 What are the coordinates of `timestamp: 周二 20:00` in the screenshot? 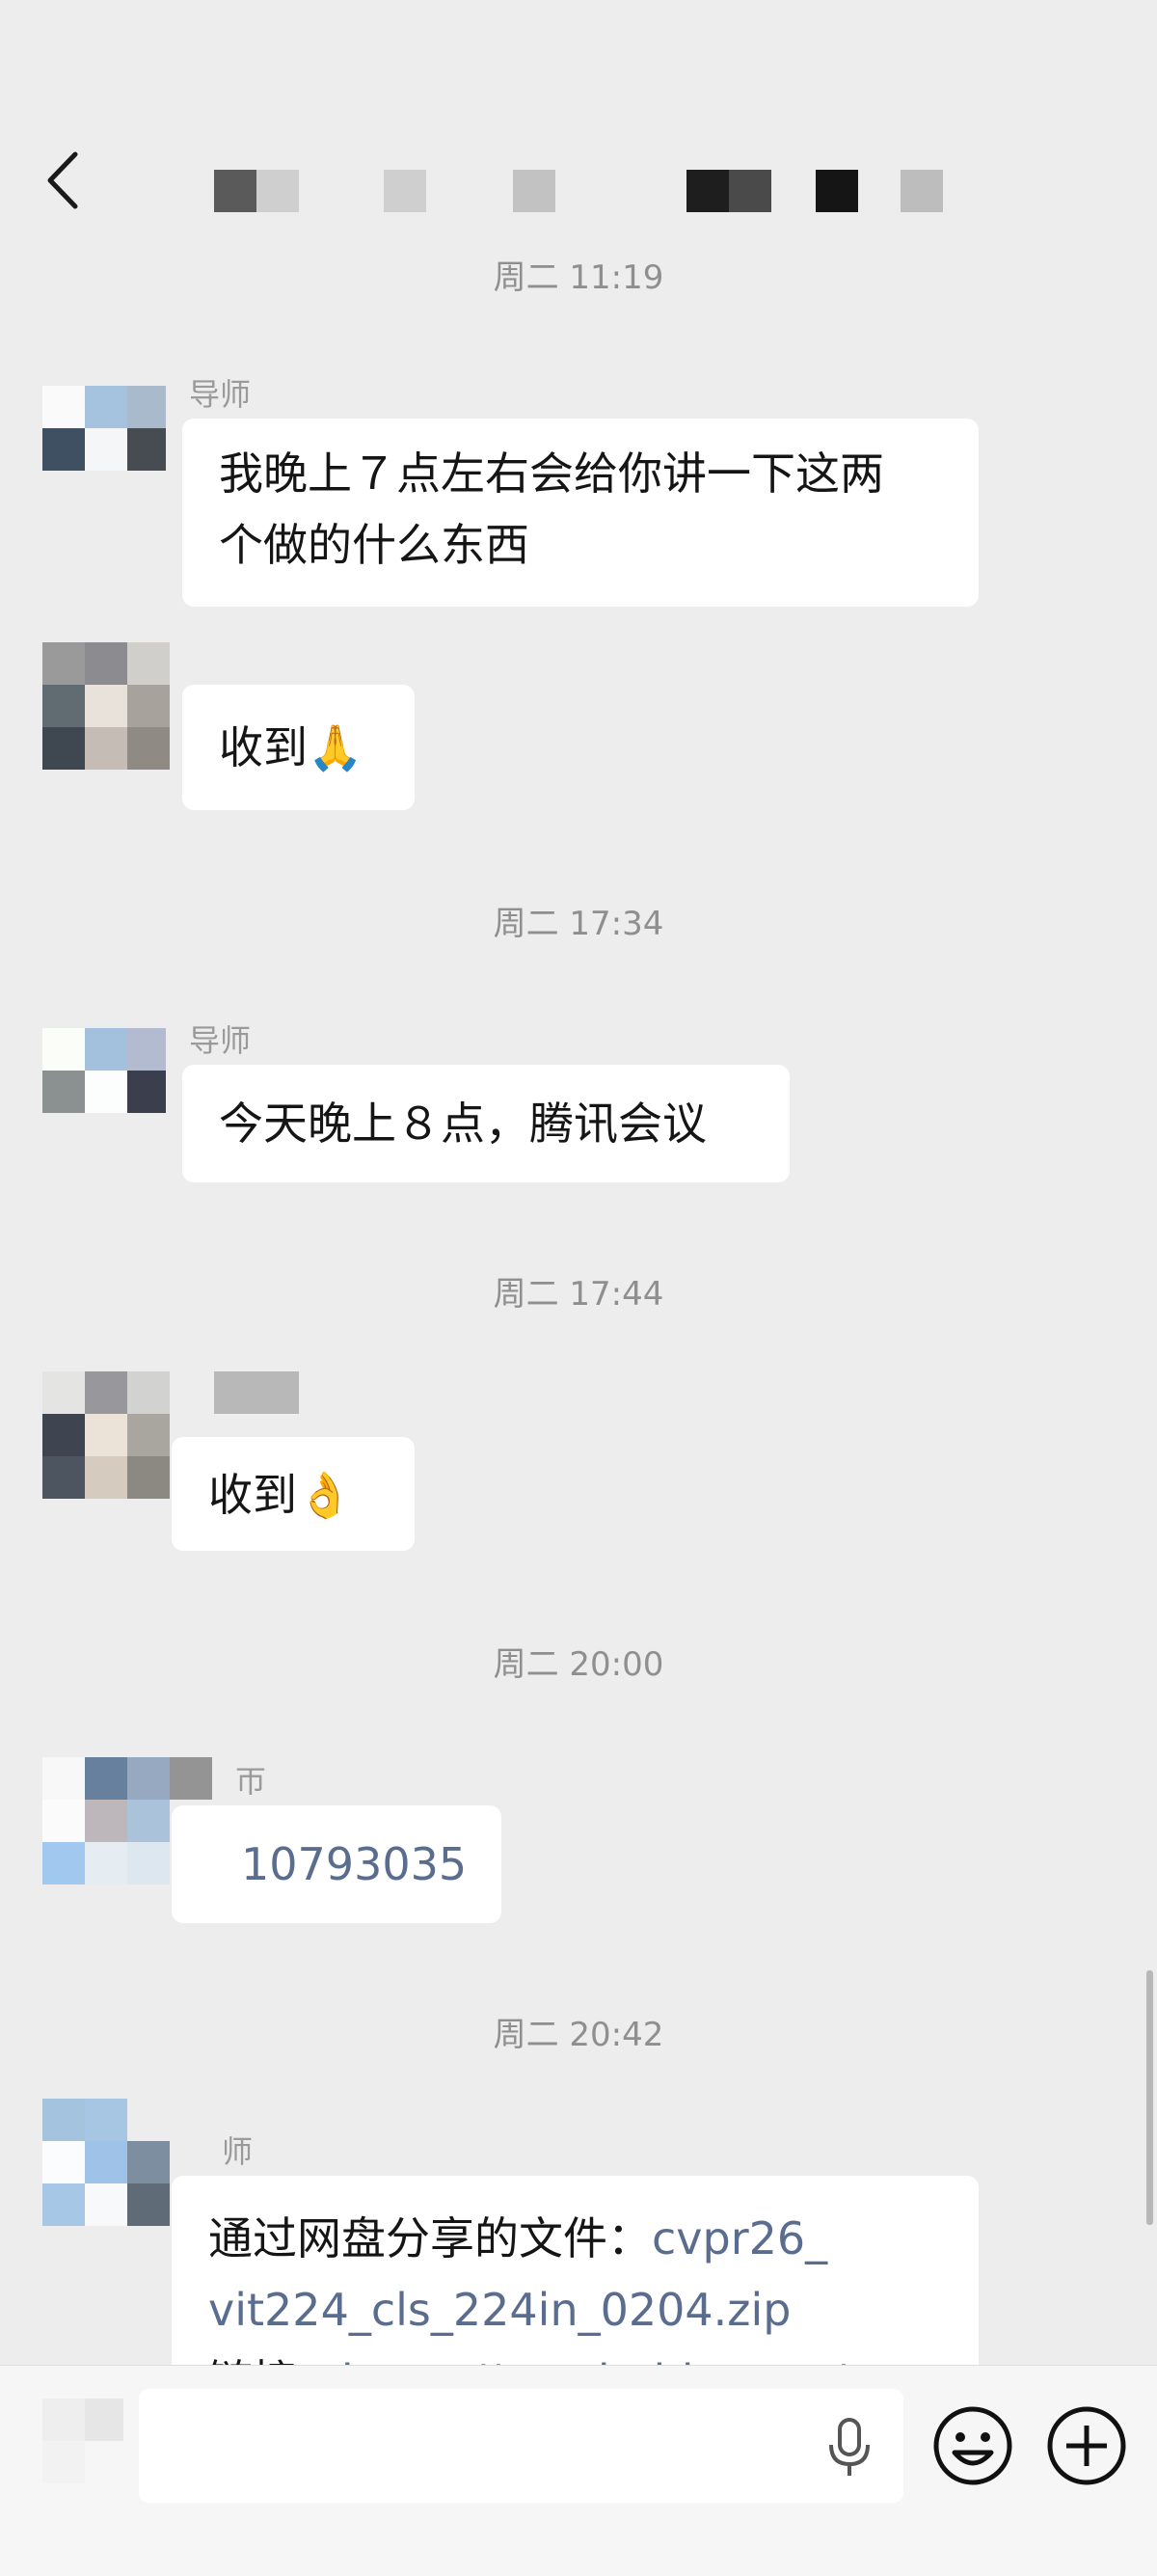 It's located at (578, 1664).